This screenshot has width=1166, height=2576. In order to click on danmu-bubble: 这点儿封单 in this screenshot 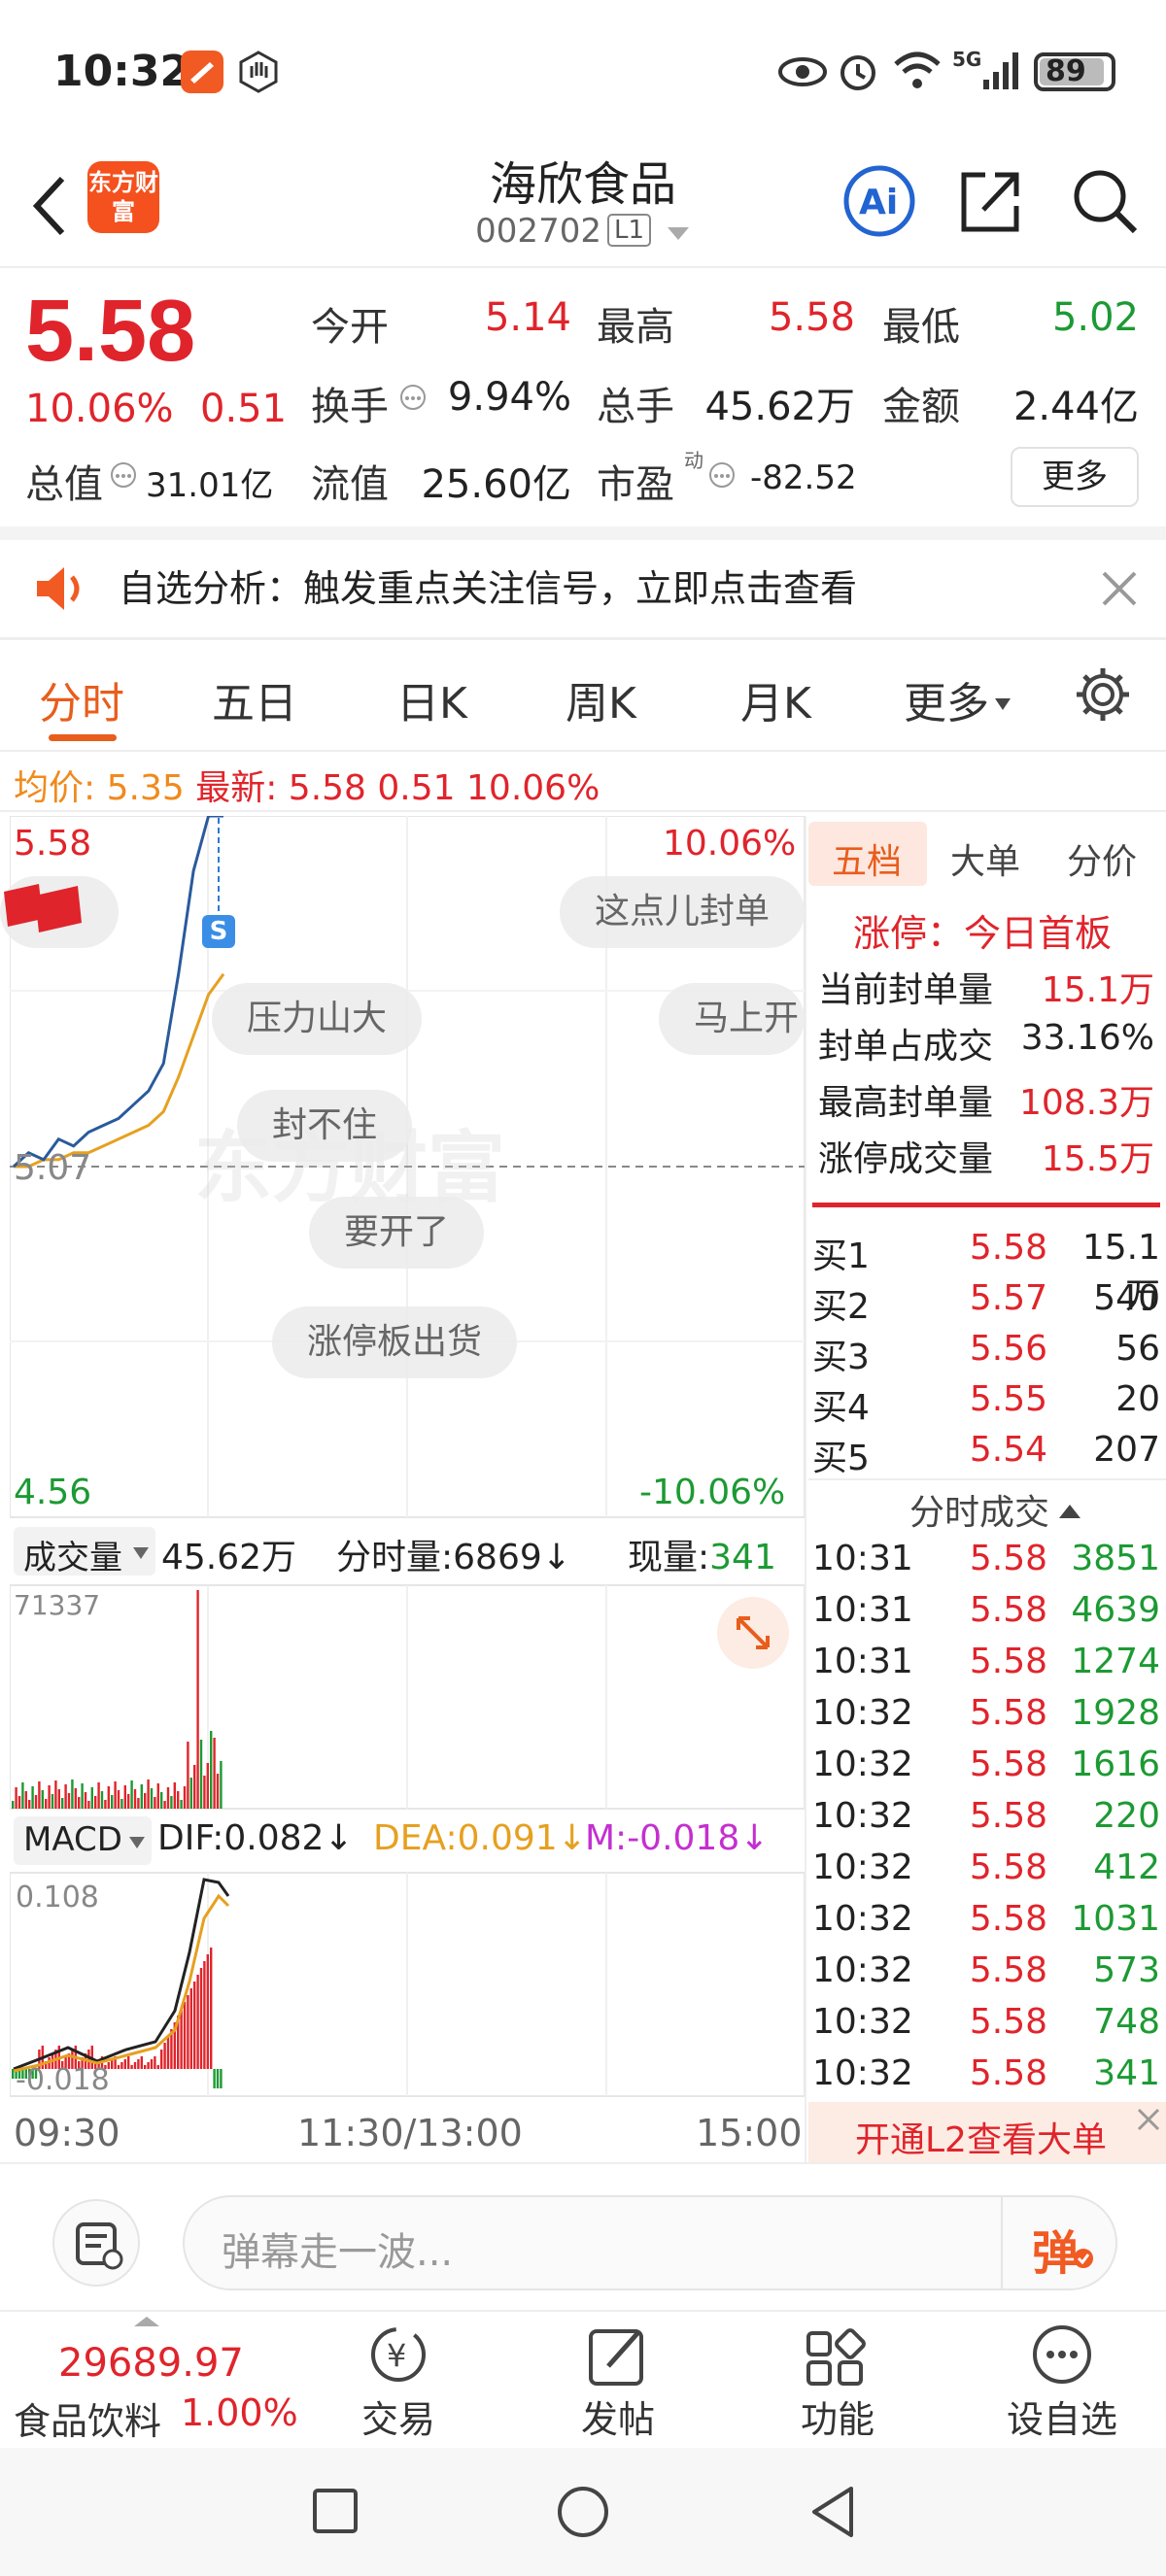, I will do `click(683, 912)`.